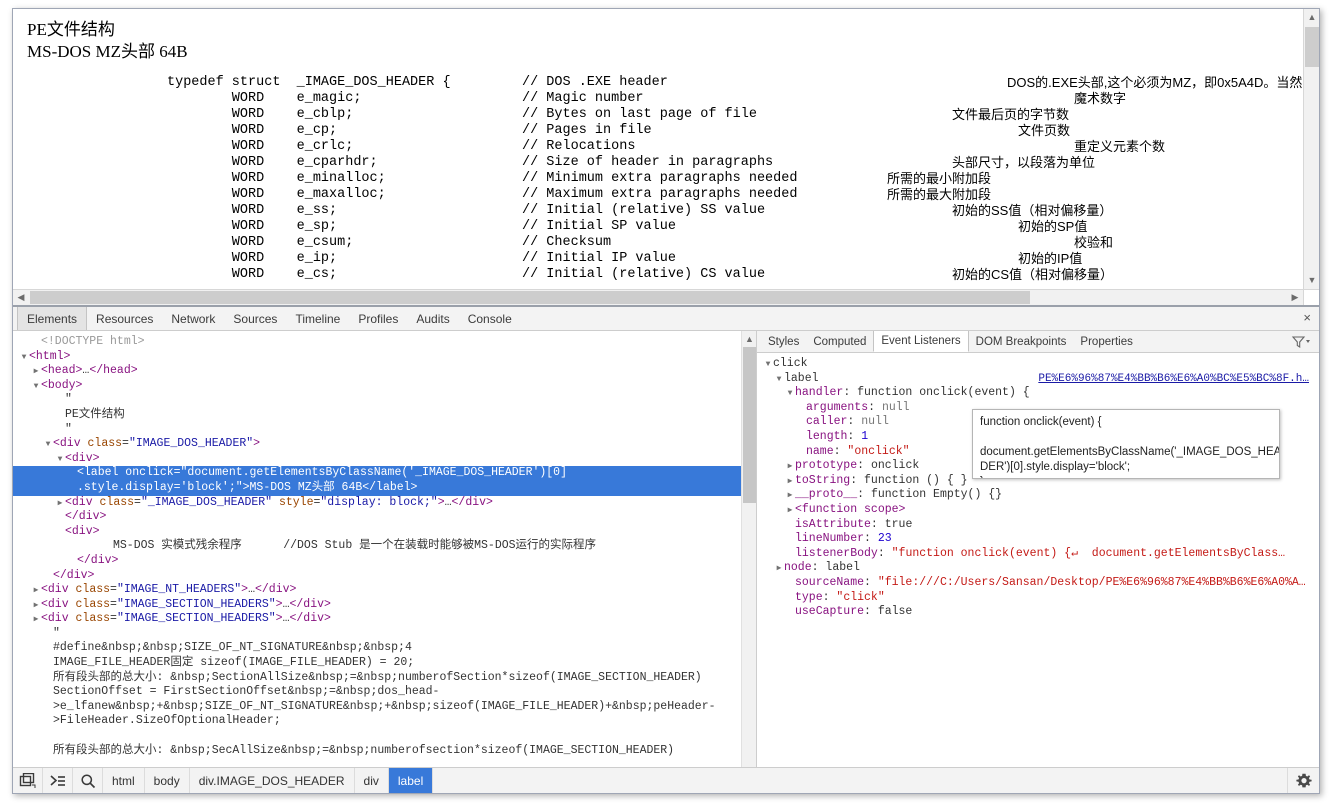  Describe the element at coordinates (783, 341) in the screenshot. I see `sidebar-tab-styles: Styles` at that location.